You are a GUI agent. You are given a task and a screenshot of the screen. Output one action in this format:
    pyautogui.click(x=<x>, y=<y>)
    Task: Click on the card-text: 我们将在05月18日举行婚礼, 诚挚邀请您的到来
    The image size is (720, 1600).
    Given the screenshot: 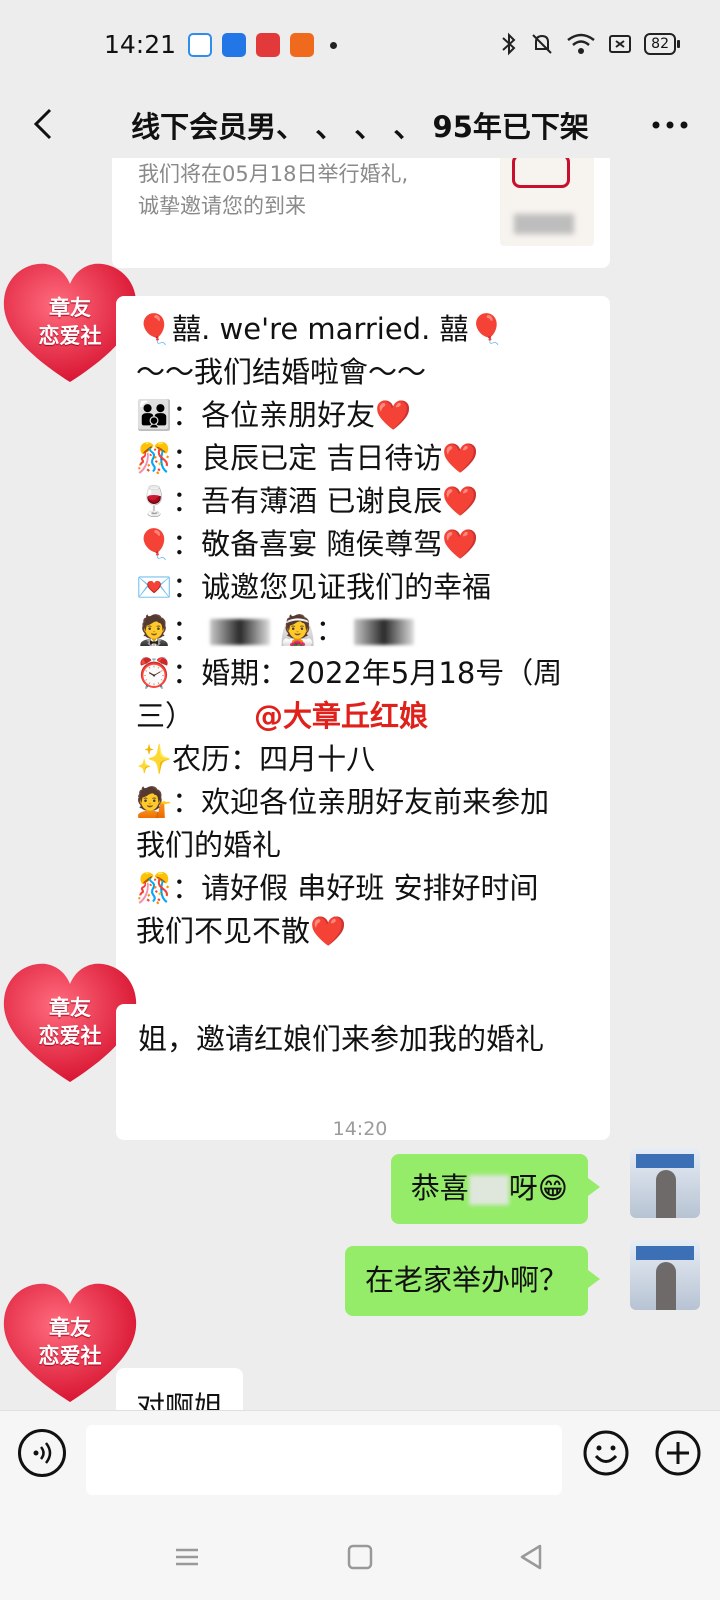 What is the action you would take?
    pyautogui.click(x=303, y=190)
    